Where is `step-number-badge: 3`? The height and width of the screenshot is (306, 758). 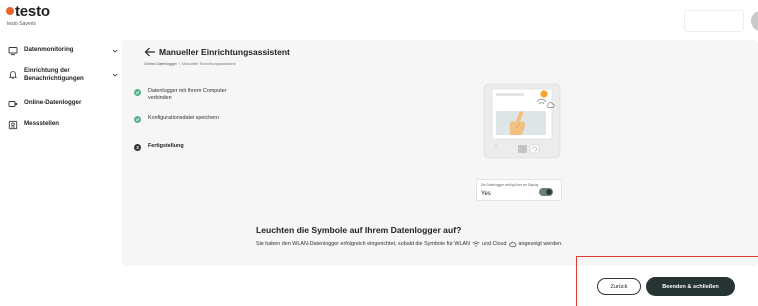 step-number-badge: 3 is located at coordinates (137, 147).